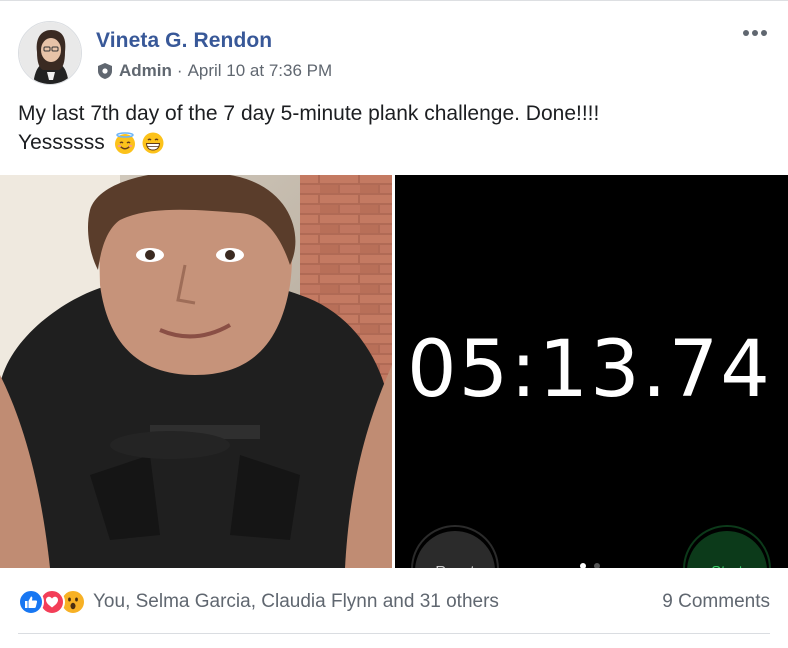  What do you see at coordinates (52, 602) in the screenshot?
I see `reaction-icons` at bounding box center [52, 602].